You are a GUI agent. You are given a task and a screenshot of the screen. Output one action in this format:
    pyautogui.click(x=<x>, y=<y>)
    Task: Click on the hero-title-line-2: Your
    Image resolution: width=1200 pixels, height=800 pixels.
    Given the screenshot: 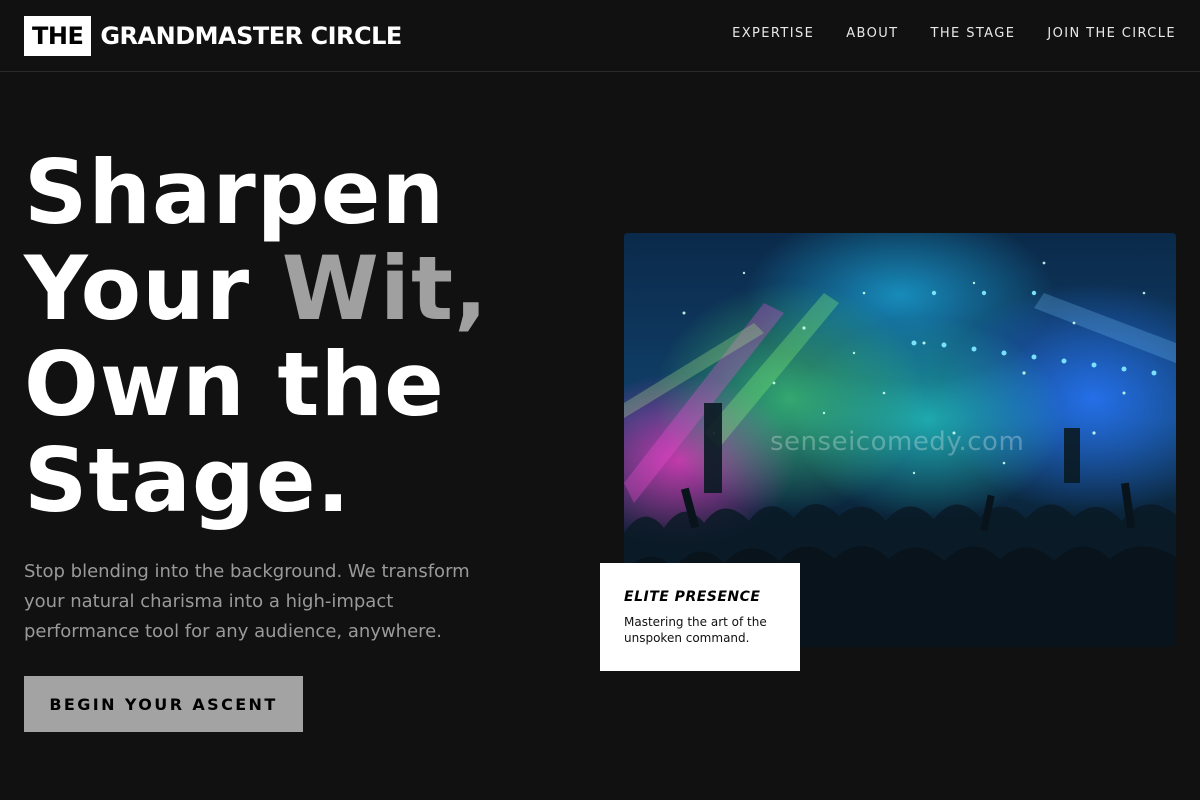 What is the action you would take?
    pyautogui.click(x=153, y=288)
    